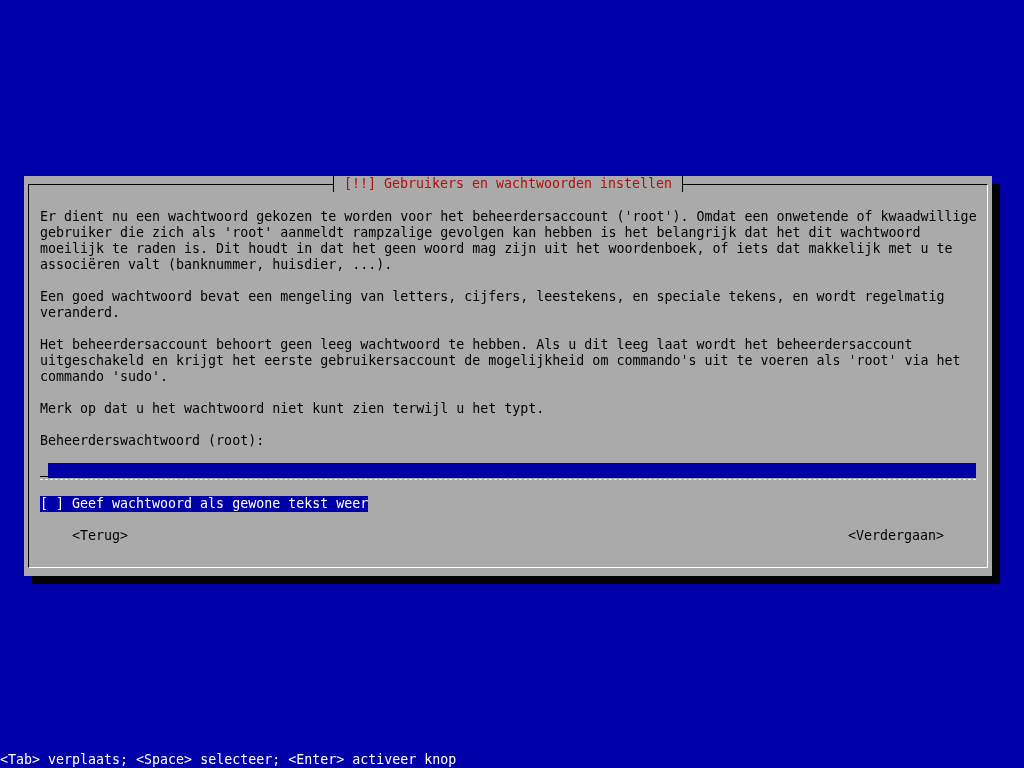 This screenshot has width=1024, height=768. Describe the element at coordinates (293, 409) in the screenshot. I see `paragraph: Merk op dat u het wachtwoord niet kunt zien terwijl u het typt.` at that location.